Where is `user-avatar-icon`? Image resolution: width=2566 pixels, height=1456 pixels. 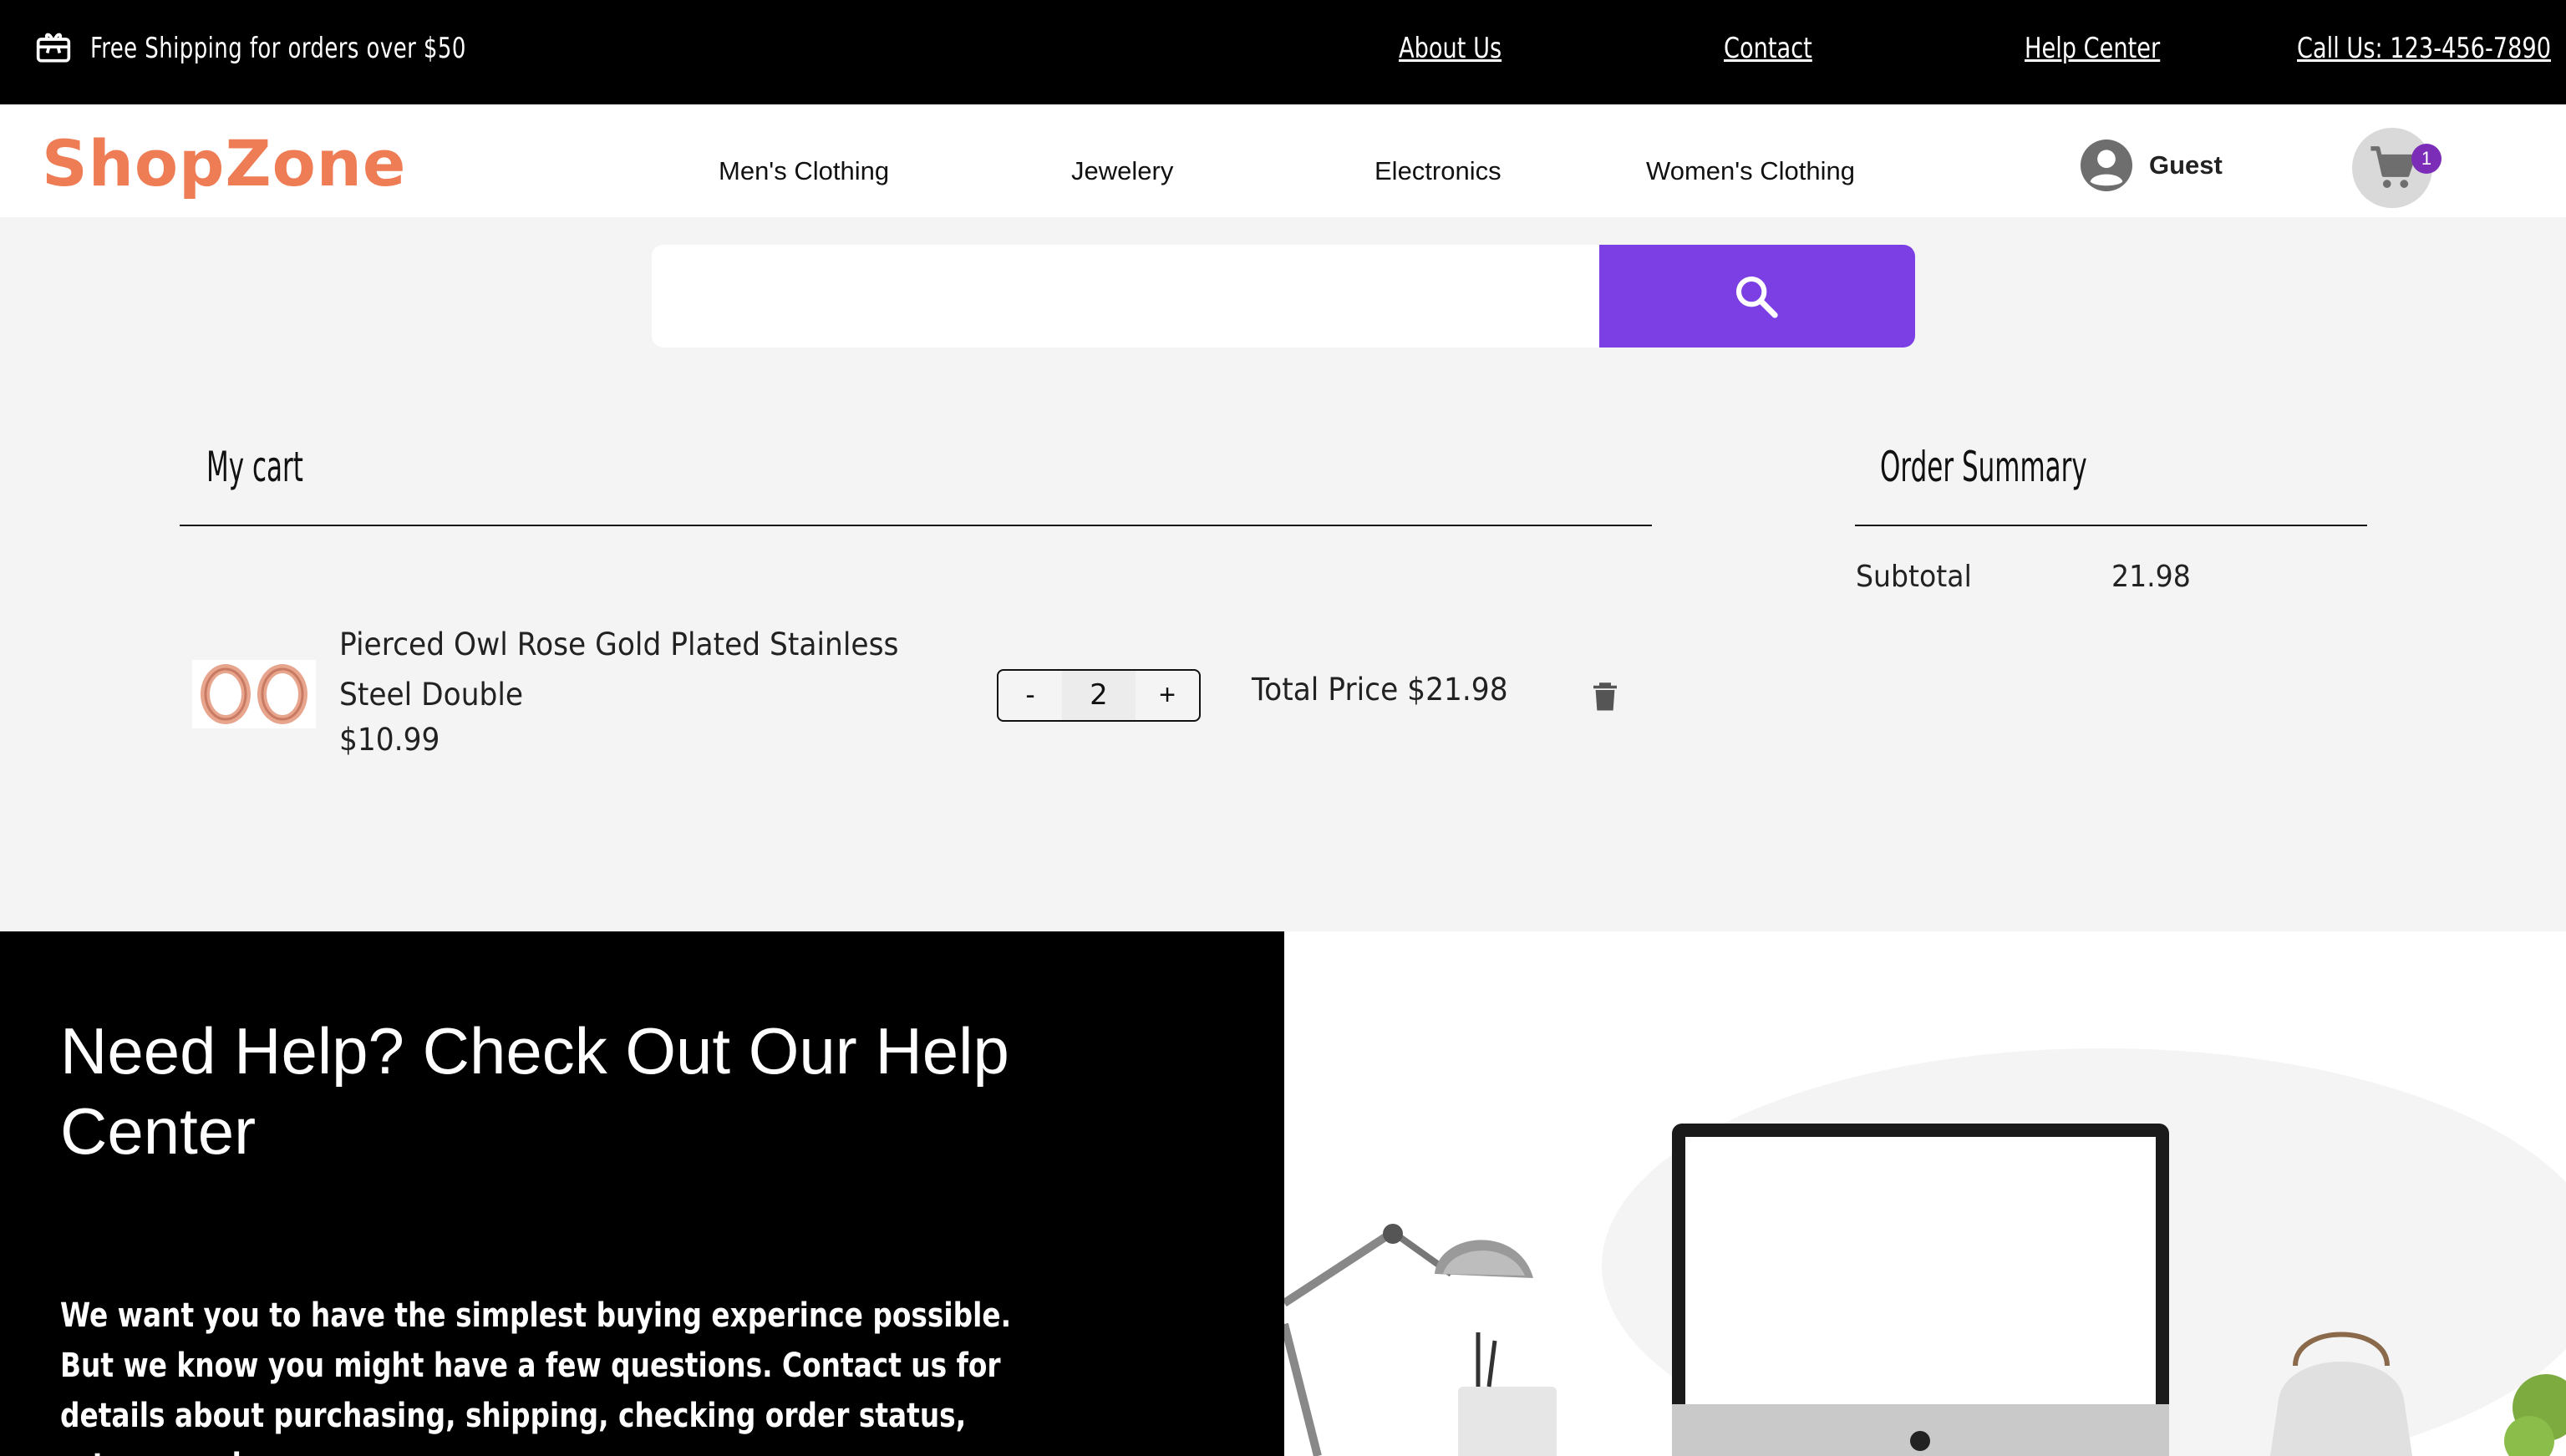
user-avatar-icon is located at coordinates (2106, 165).